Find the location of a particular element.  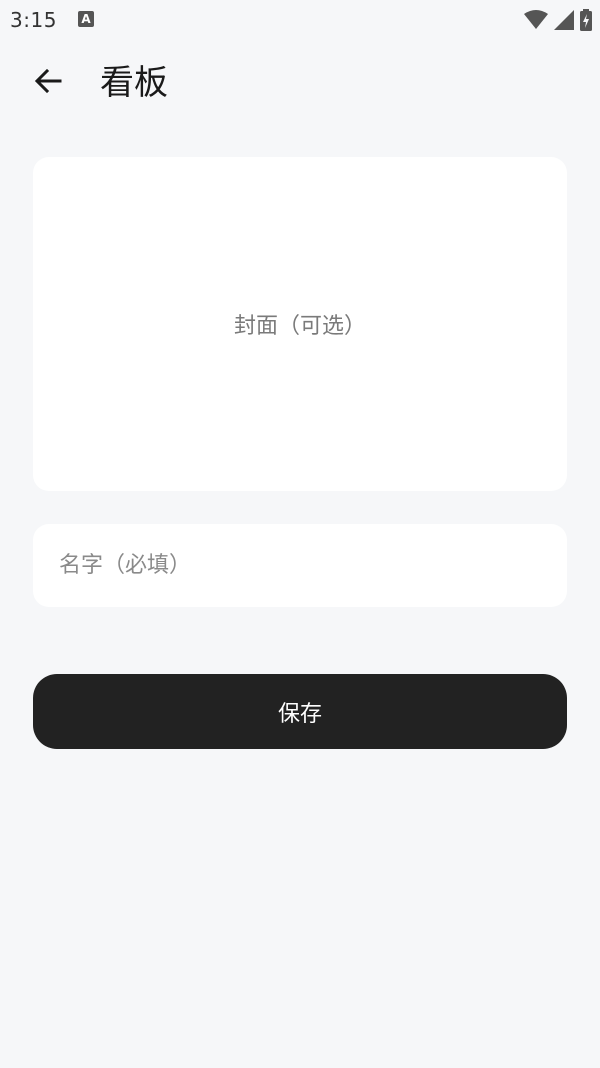

top-app-bar: 看板 is located at coordinates (300, 83).